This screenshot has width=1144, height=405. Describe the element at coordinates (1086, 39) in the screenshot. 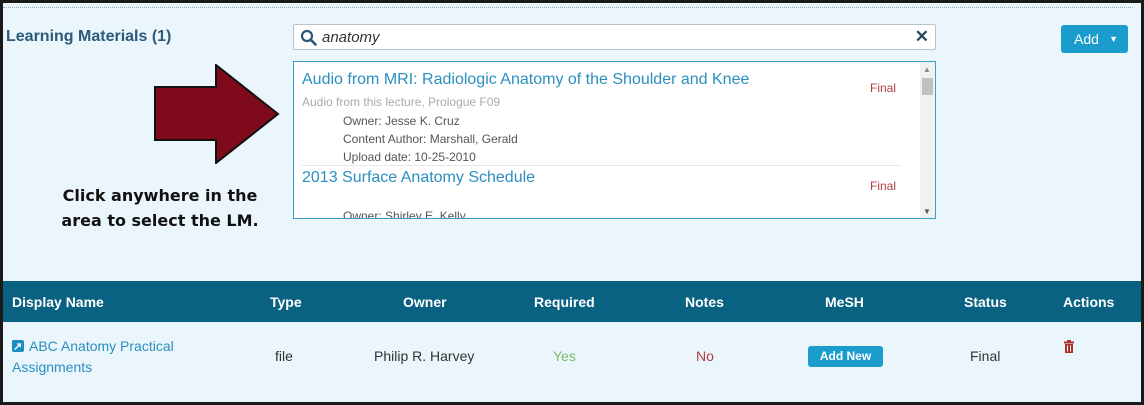

I see `add-button-label: Add` at that location.